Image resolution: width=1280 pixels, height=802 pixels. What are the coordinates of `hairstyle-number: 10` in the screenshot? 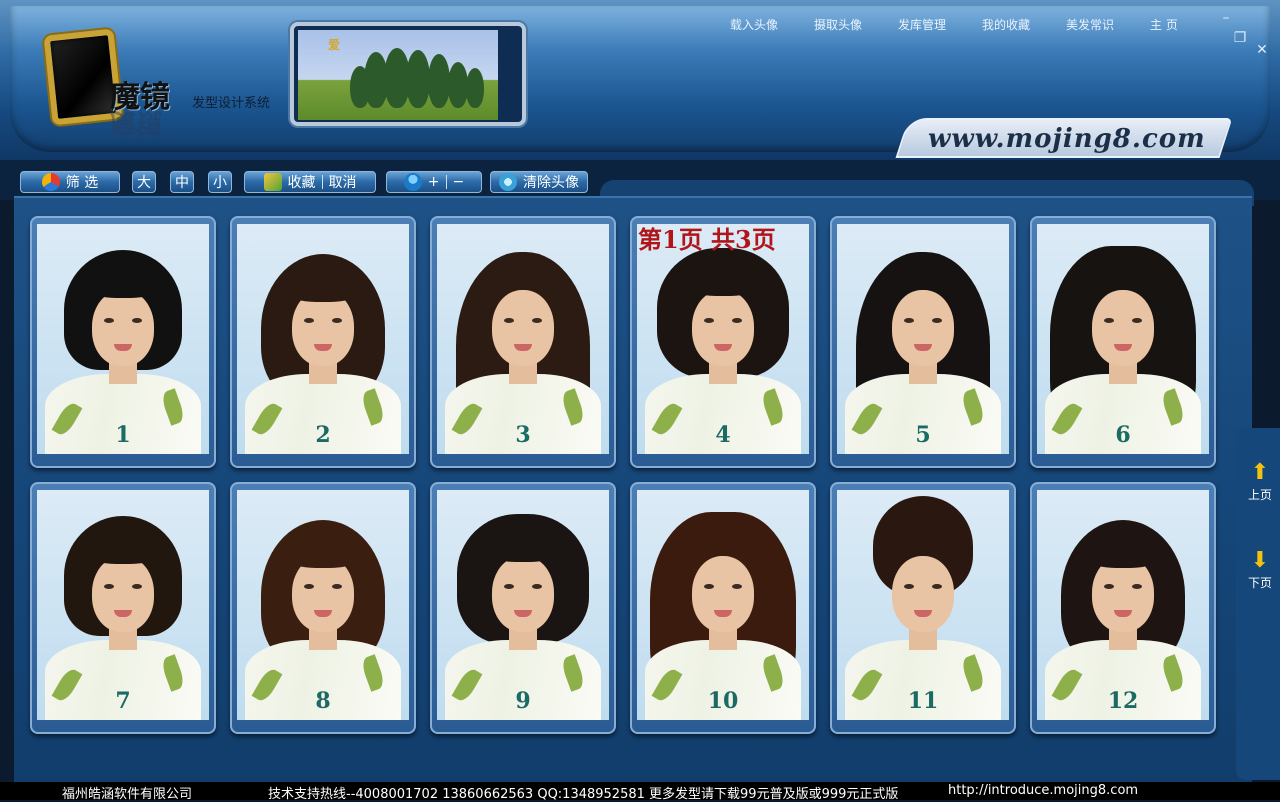 It's located at (723, 701).